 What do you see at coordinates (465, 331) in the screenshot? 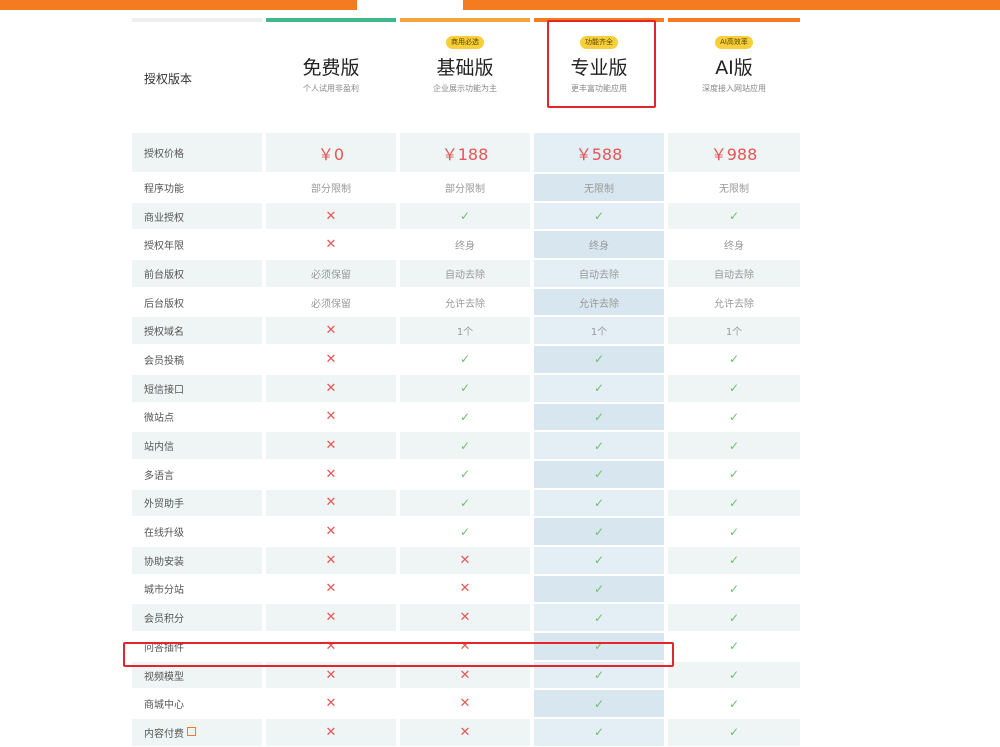
I see `feature-cell-basic: 1个` at bounding box center [465, 331].